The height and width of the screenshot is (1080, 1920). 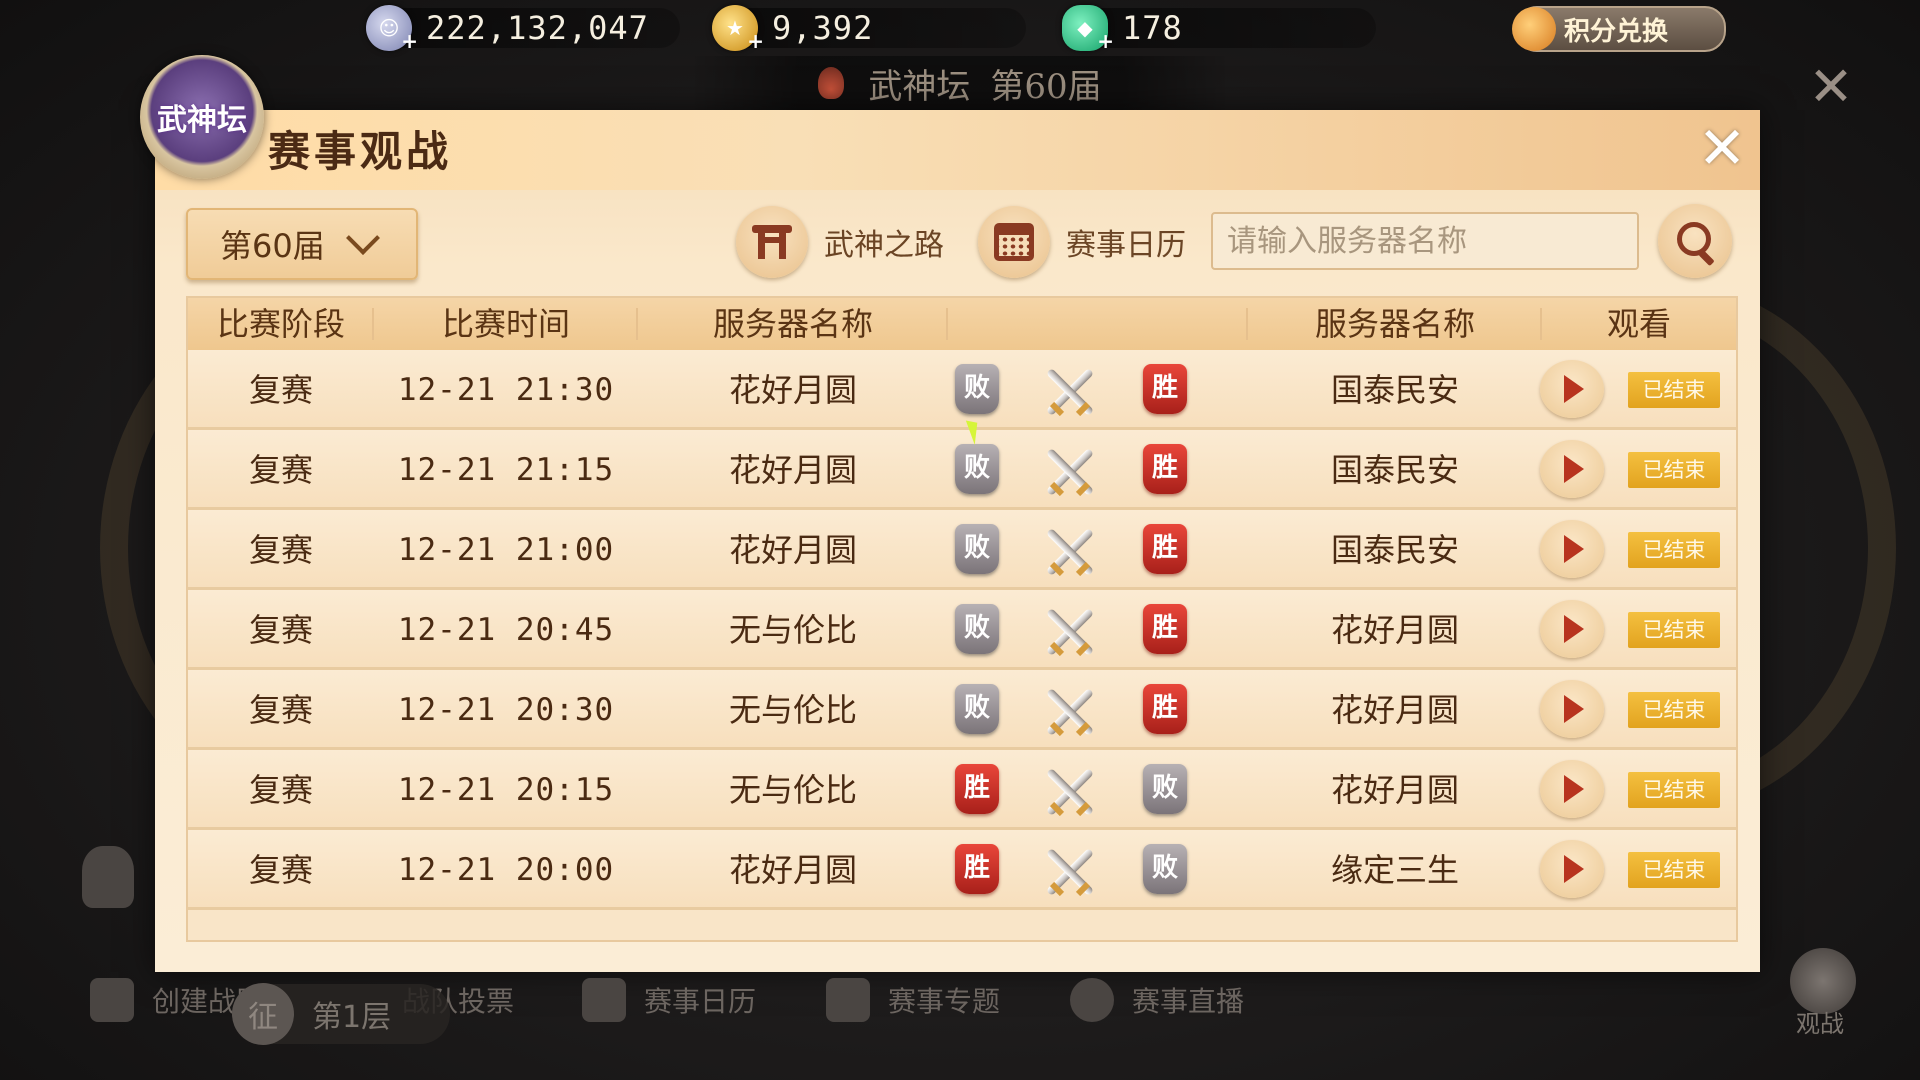 I want to click on time-cell: 12-21 21:00, so click(x=506, y=550).